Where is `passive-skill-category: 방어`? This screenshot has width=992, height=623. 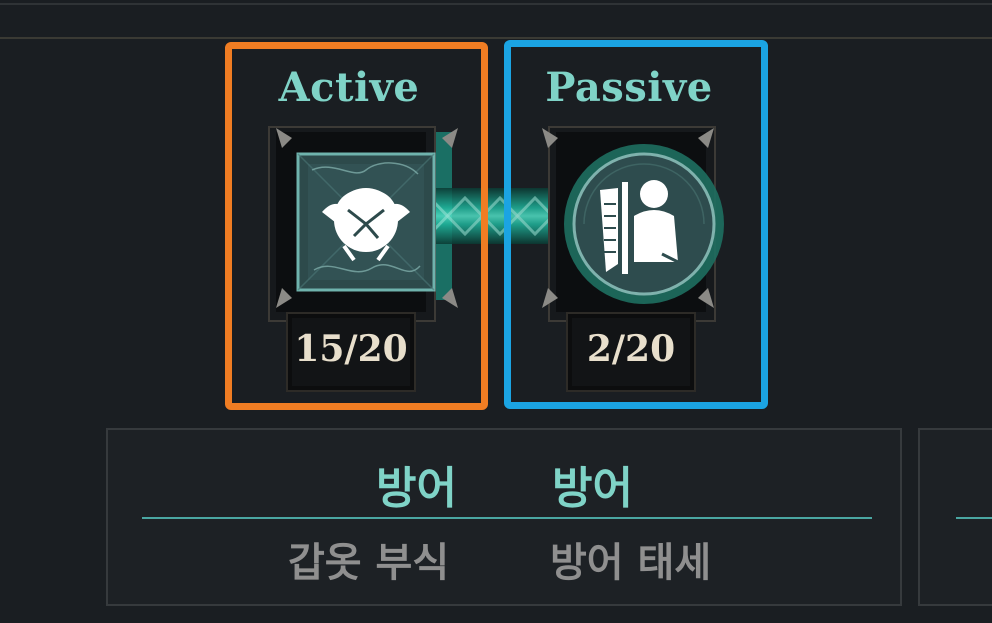 passive-skill-category: 방어 is located at coordinates (592, 488).